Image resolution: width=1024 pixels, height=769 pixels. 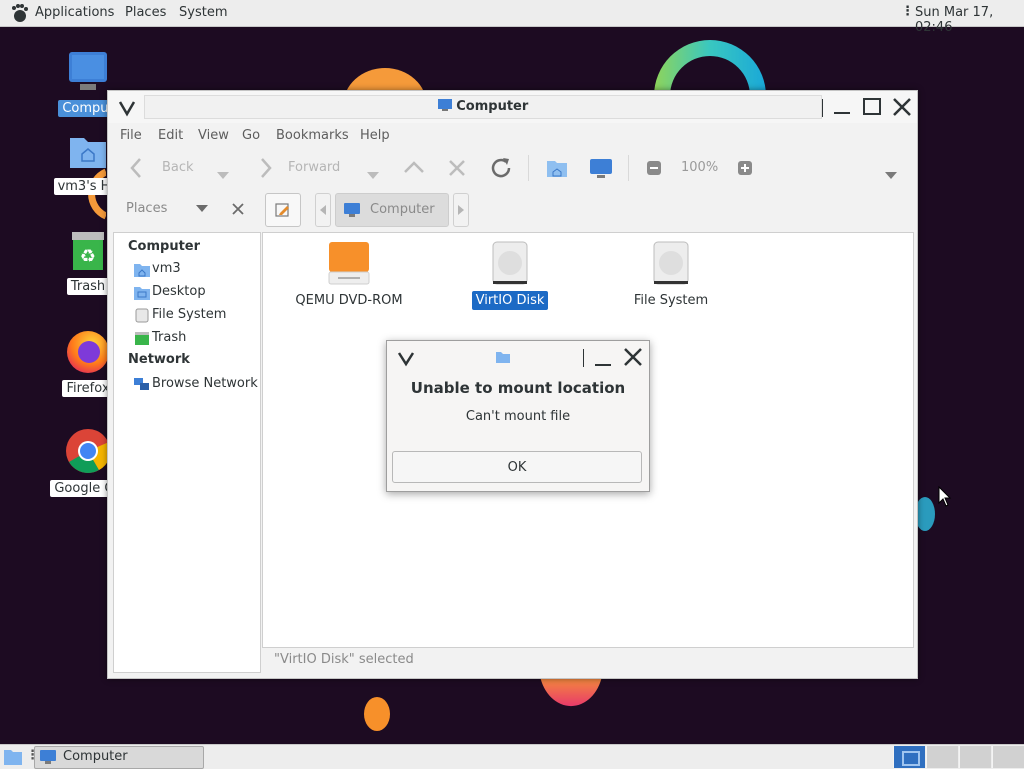 What do you see at coordinates (392, 210) in the screenshot?
I see `path-button-computer: Computer` at bounding box center [392, 210].